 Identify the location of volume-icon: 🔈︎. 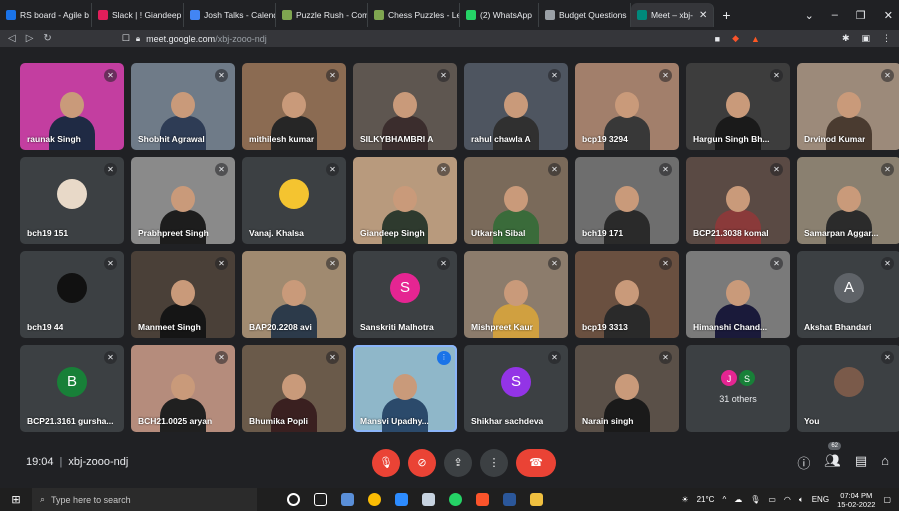
(801, 500).